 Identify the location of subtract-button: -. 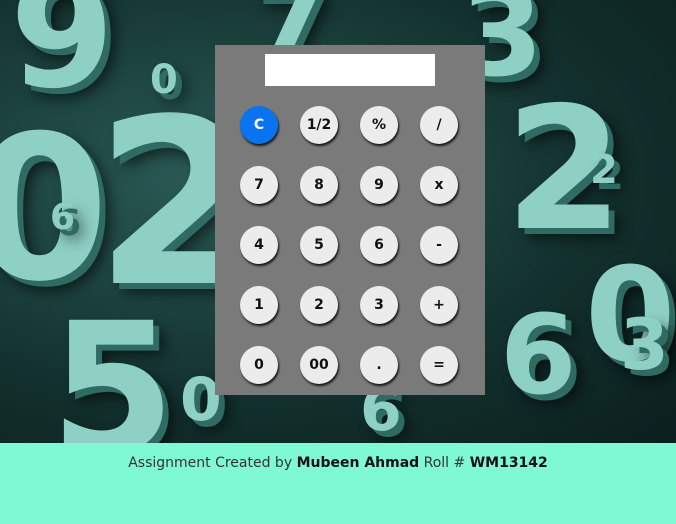
(439, 245).